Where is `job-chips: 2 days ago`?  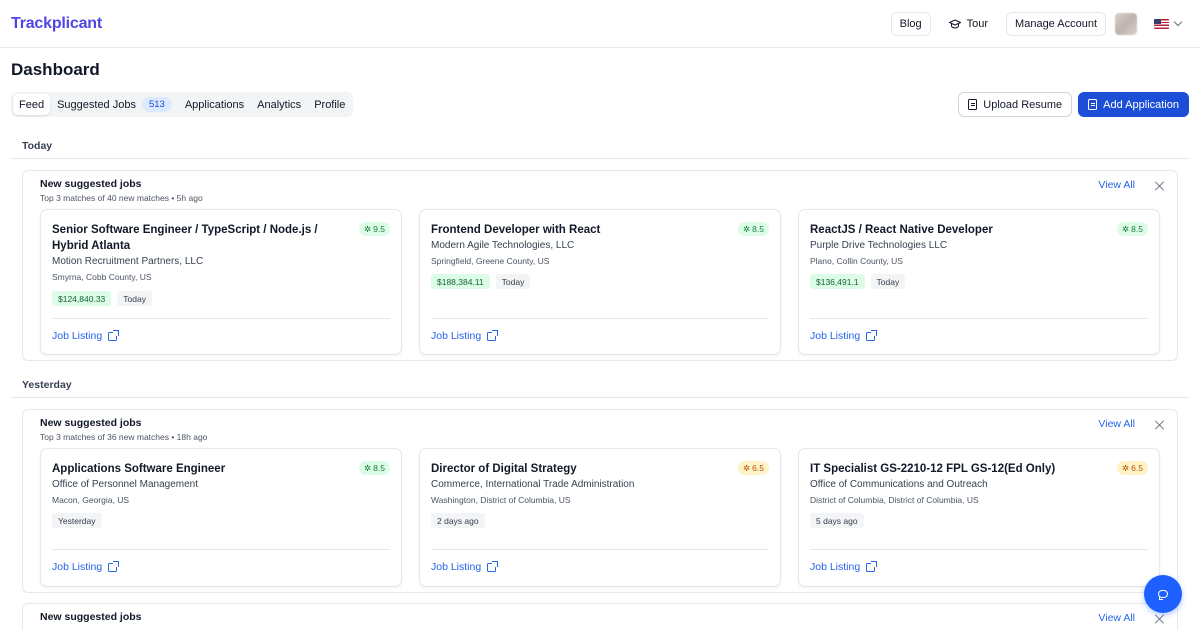
job-chips: 2 days ago is located at coordinates (458, 520).